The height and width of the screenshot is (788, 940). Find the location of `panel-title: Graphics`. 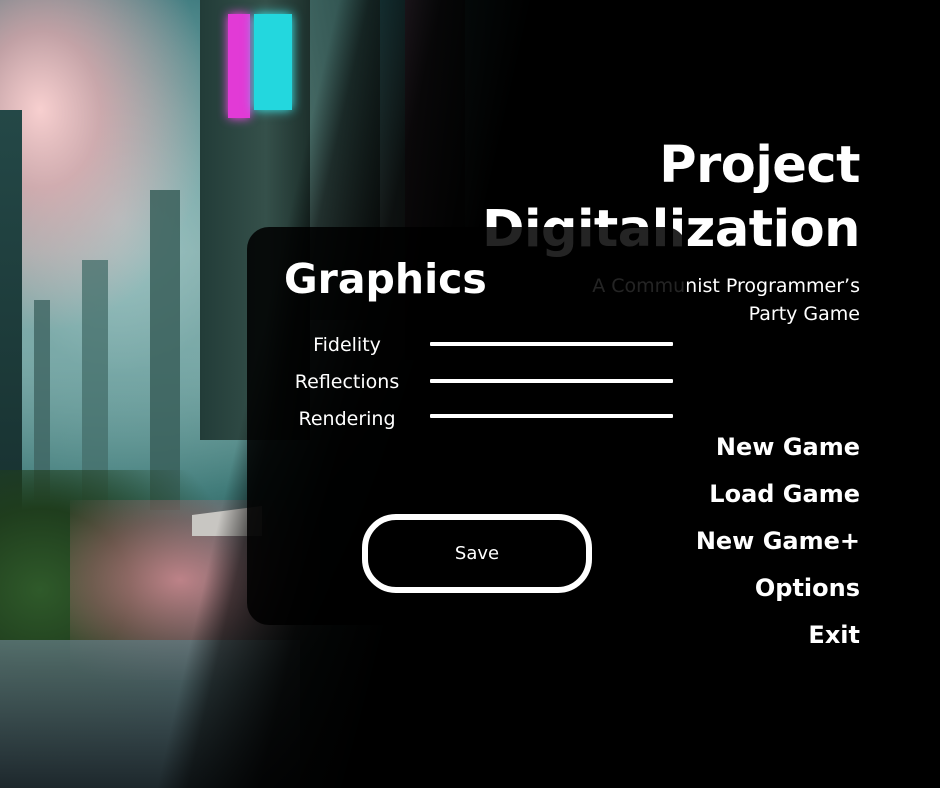

panel-title: Graphics is located at coordinates (385, 279).